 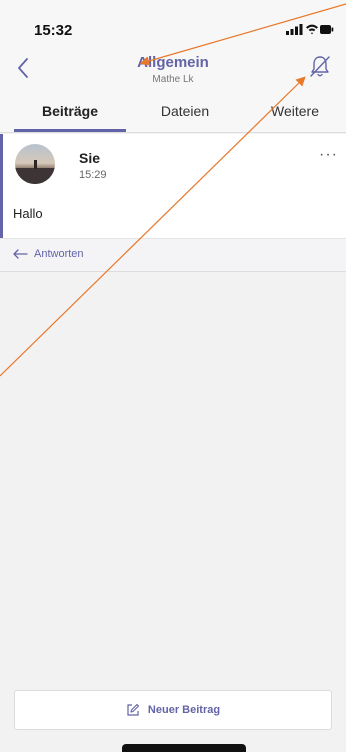 I want to click on compose-icon, so click(x=133, y=709).